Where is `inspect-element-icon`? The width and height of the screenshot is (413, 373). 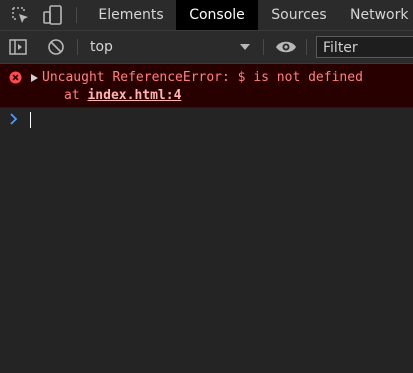
inspect-element-icon is located at coordinates (20, 15).